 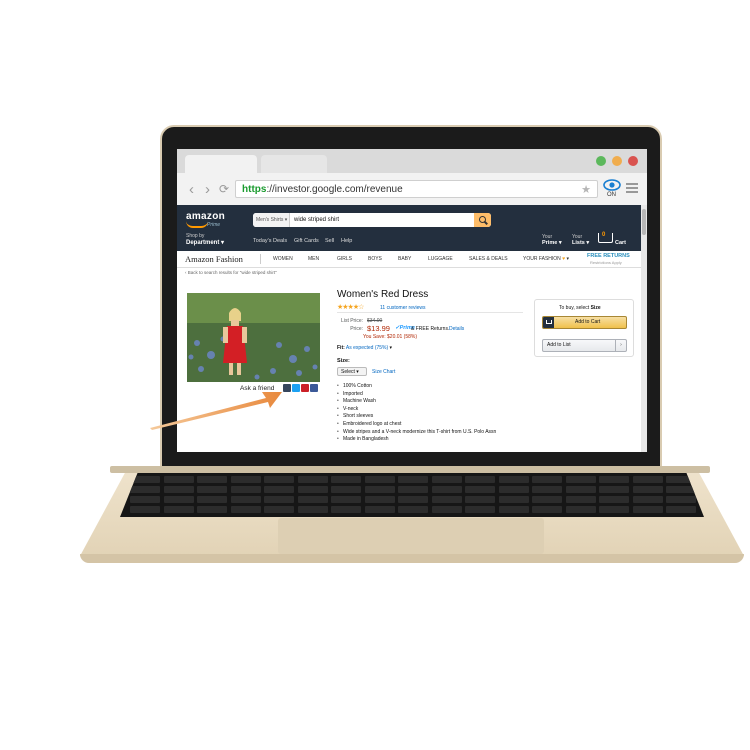 I want to click on arrow-annotation, so click(x=216, y=411).